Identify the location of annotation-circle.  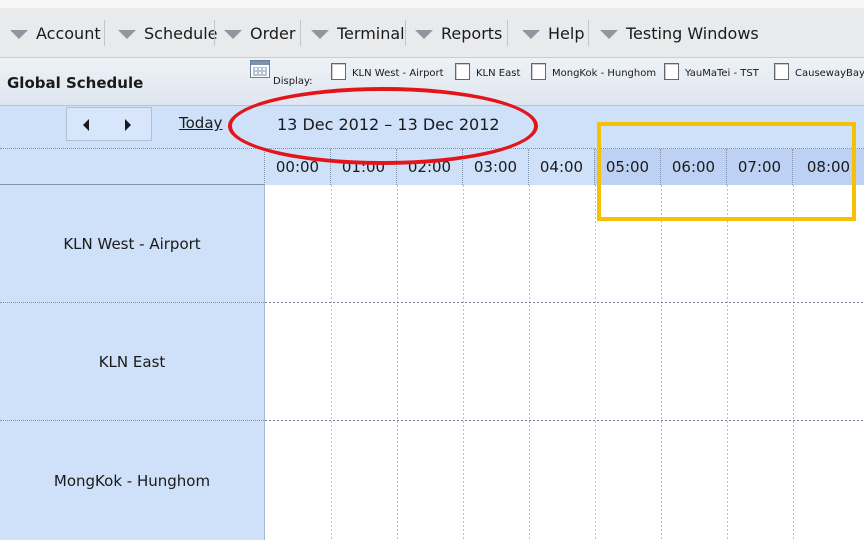
(383, 126).